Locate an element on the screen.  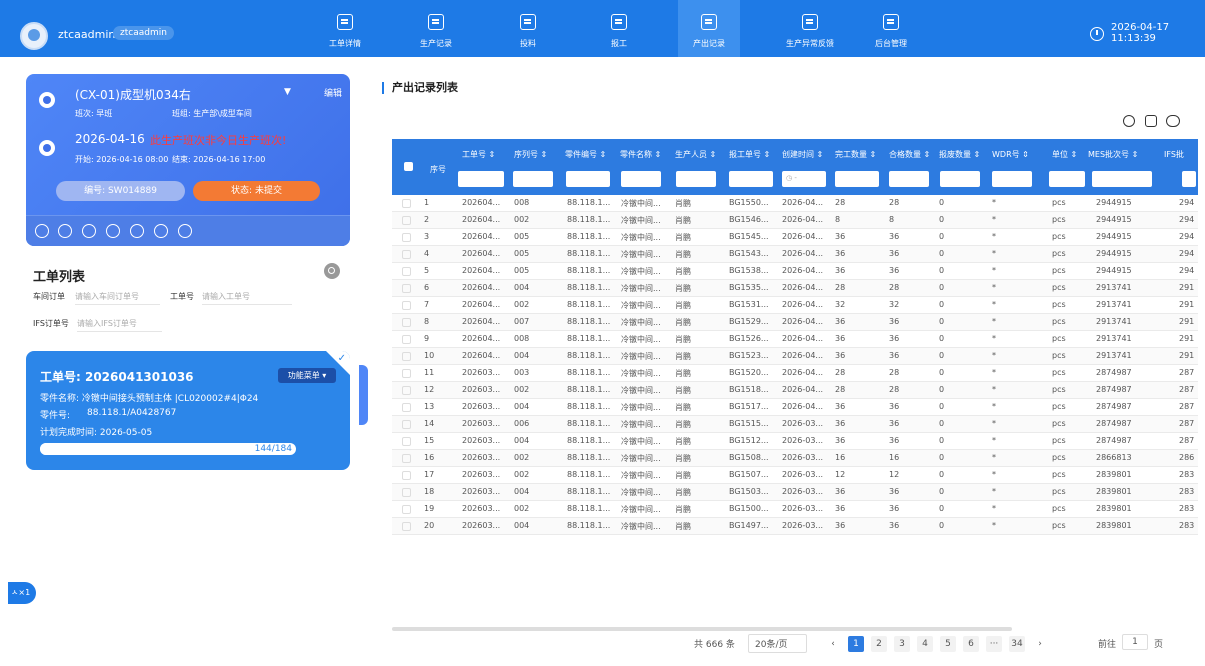
filter-mes-batch is located at coordinates (1122, 179).